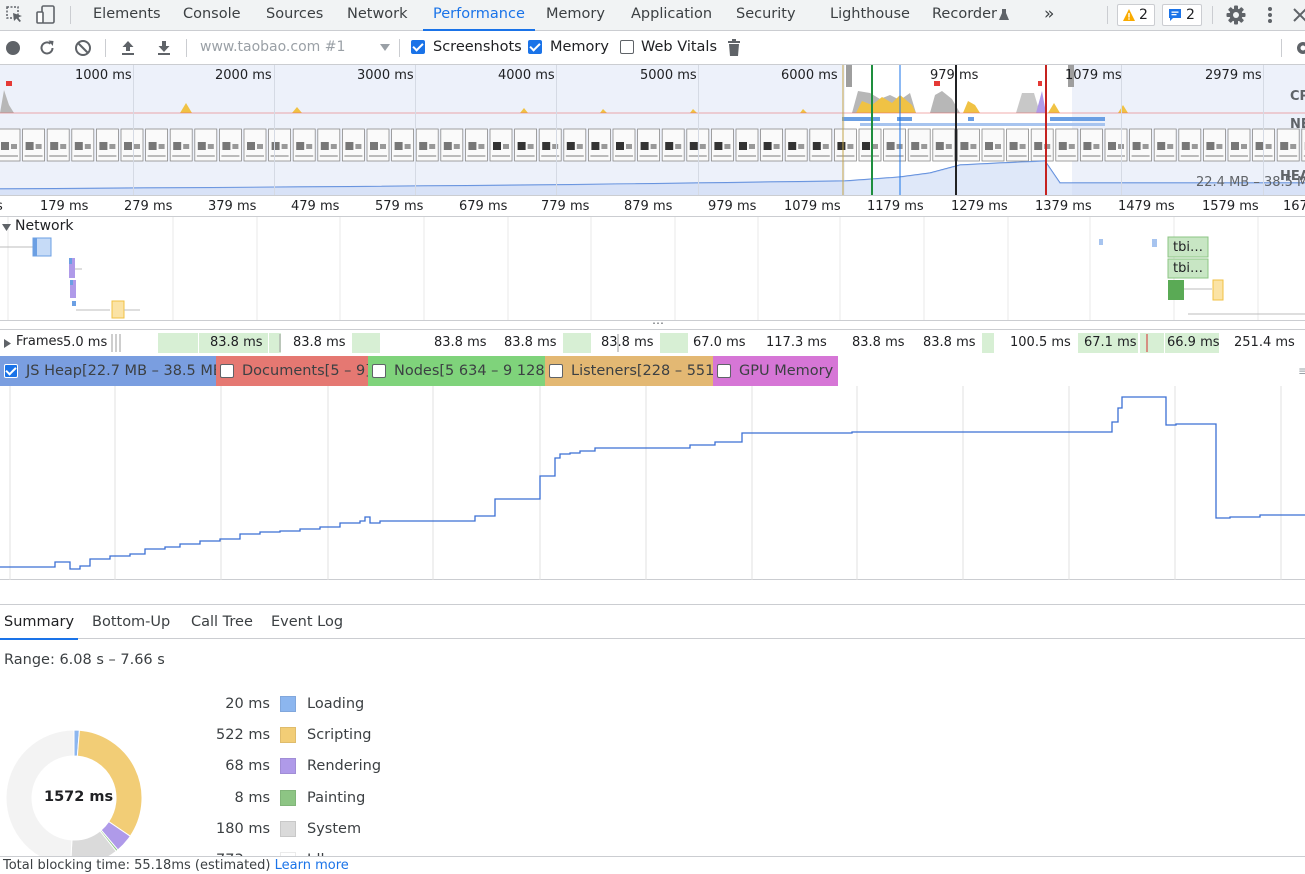 The height and width of the screenshot is (874, 1305). Describe the element at coordinates (1, 206) in the screenshot. I see `ruler-tick: s` at that location.